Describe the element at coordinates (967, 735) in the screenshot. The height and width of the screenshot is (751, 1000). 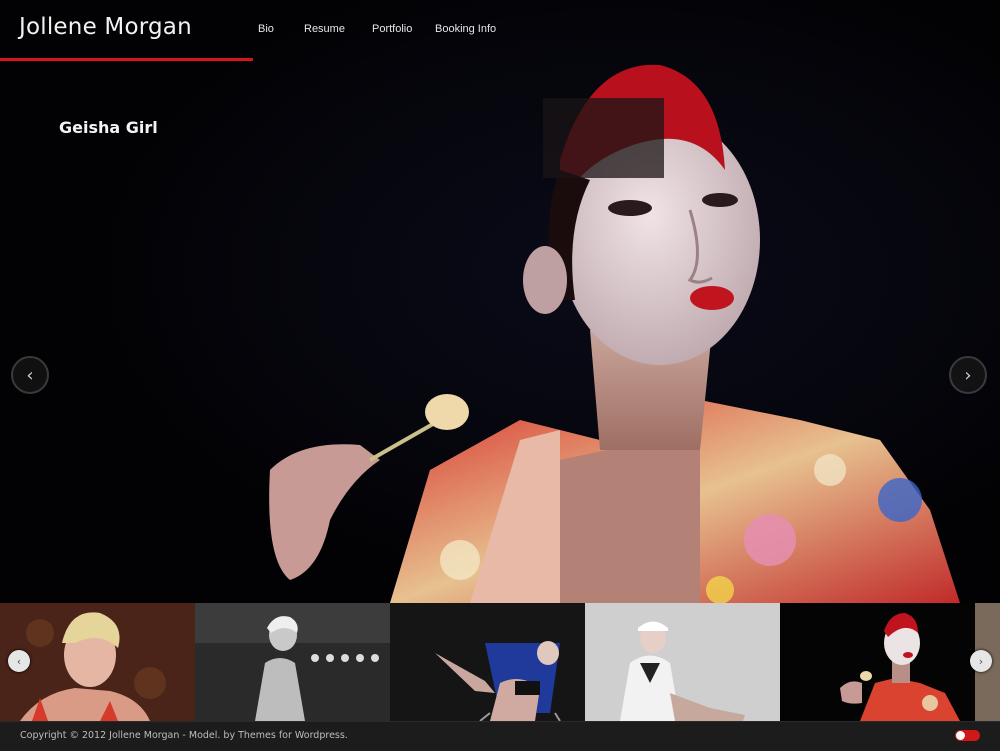
I see `theme-toggle` at that location.